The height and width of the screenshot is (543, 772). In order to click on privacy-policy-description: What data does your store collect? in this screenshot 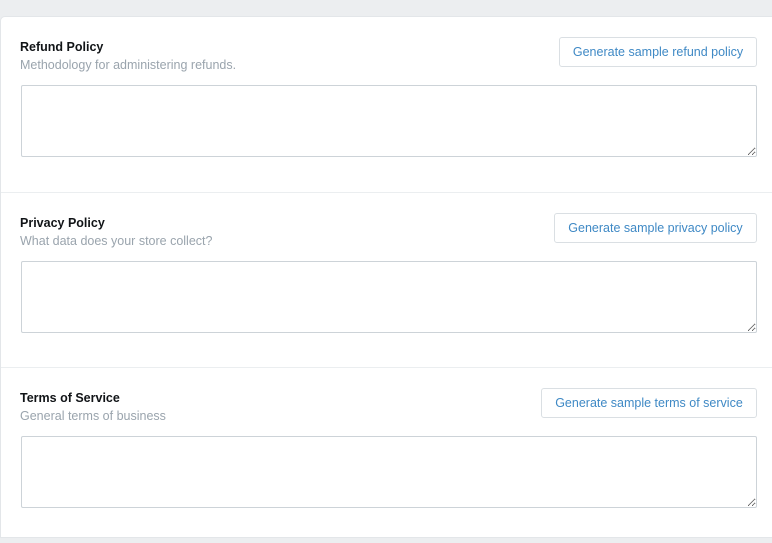, I will do `click(116, 241)`.